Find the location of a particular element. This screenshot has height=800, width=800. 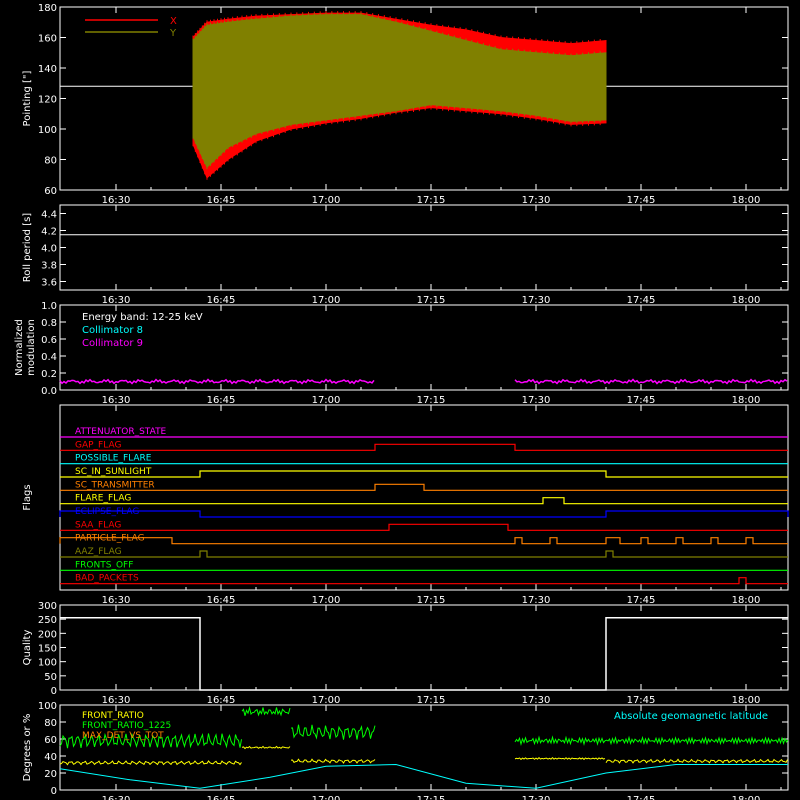

flag-trace-gap-flag is located at coordinates (424, 447).